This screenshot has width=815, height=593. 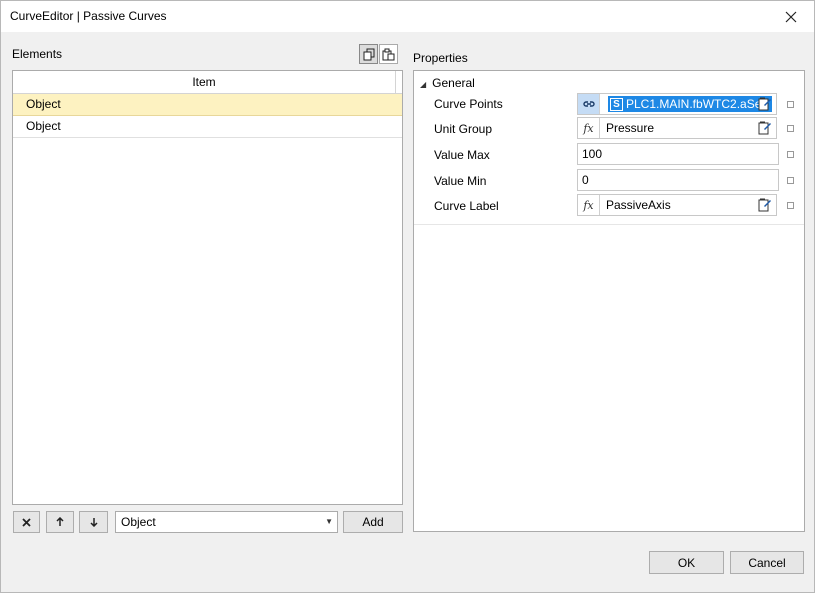 I want to click on unit-group-field: fx Pressure, so click(x=677, y=128).